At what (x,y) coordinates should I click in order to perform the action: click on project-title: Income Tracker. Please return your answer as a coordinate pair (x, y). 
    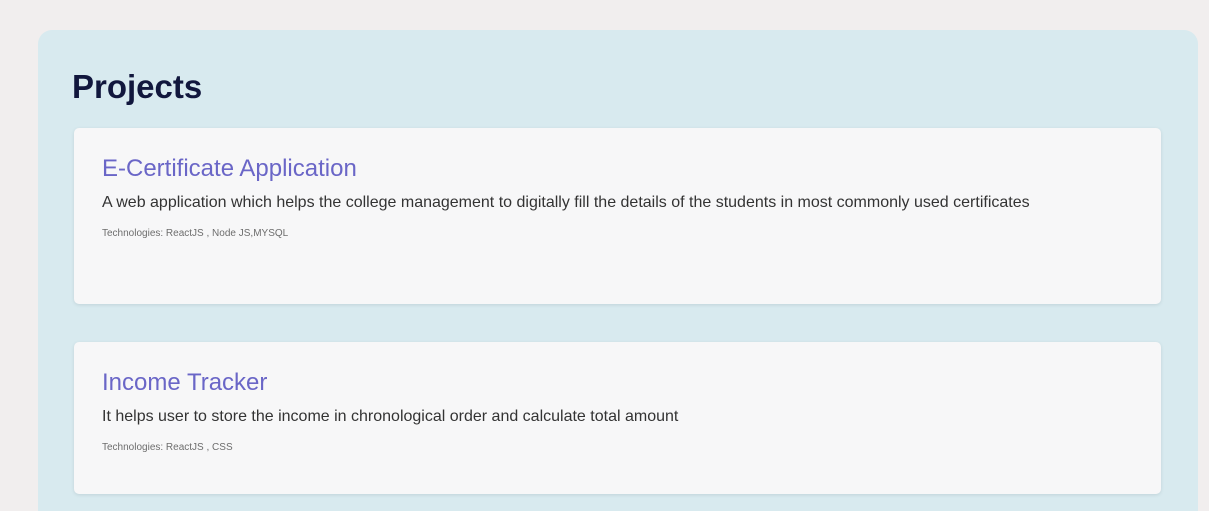
    Looking at the image, I should click on (185, 382).